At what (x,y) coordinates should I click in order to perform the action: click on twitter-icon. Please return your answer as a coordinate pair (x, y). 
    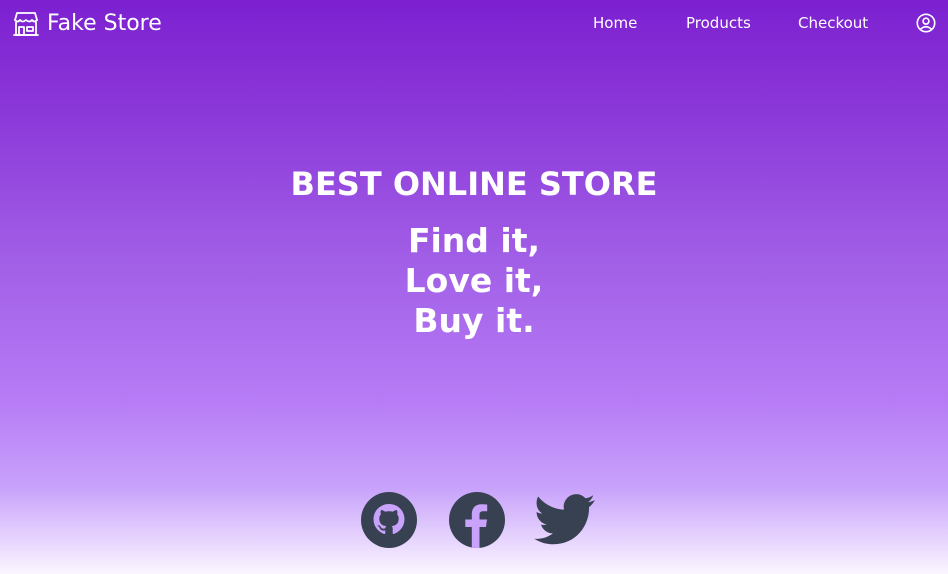
    Looking at the image, I should click on (565, 520).